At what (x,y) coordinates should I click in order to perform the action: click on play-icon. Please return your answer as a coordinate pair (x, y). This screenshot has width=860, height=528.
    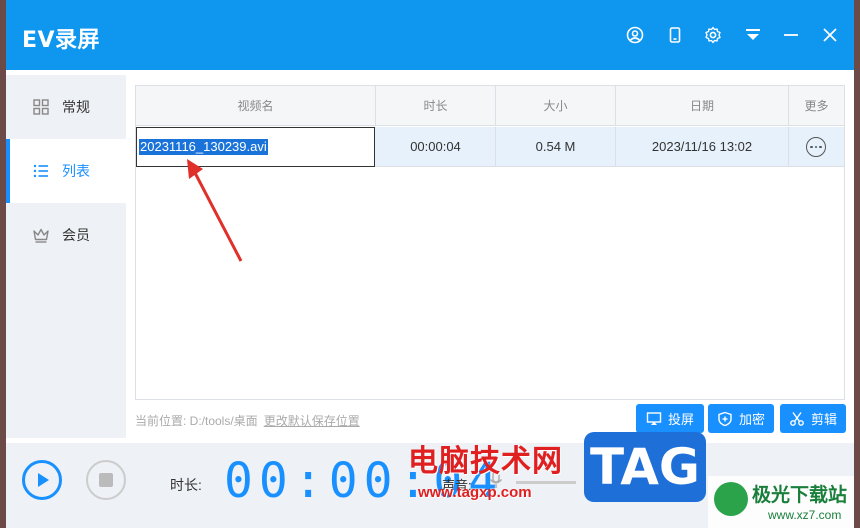
    Looking at the image, I should click on (43, 480).